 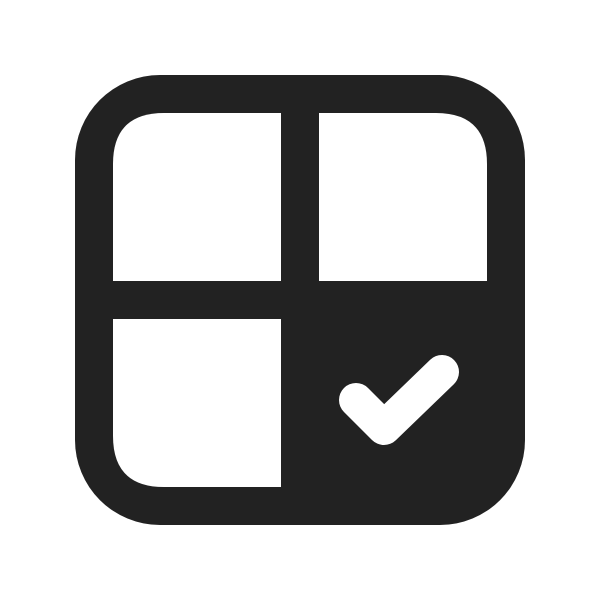 What do you see at coordinates (403, 197) in the screenshot?
I see `grid-cell-top-right` at bounding box center [403, 197].